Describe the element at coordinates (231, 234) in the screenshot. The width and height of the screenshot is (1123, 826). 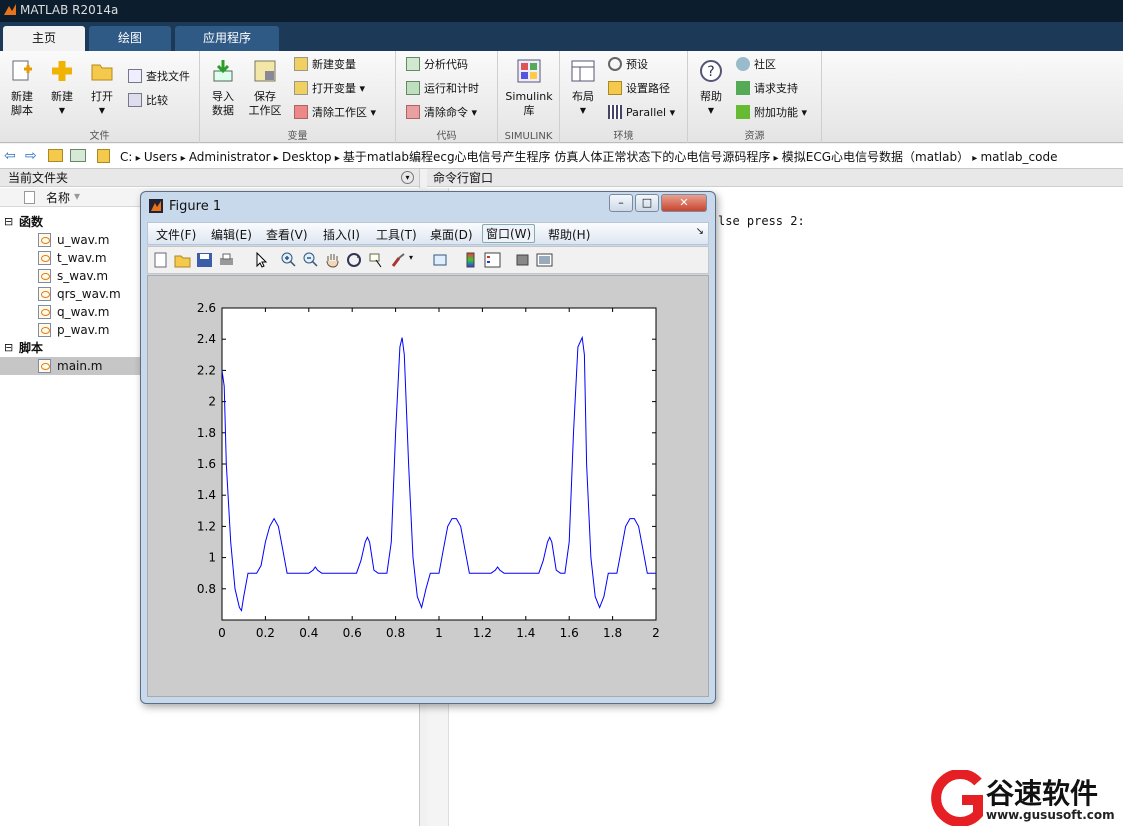
I see `figure-menu-item: 编辑(E)` at that location.